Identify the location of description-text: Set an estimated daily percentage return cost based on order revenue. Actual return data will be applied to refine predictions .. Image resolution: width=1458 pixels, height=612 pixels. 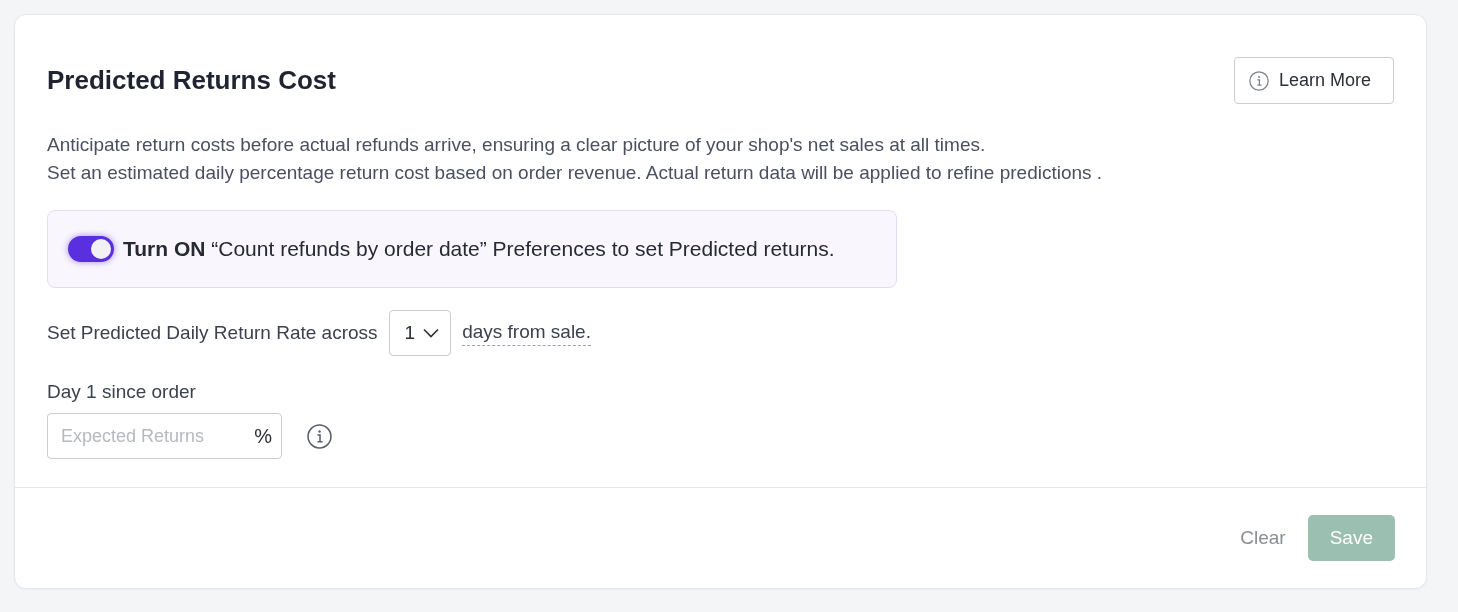
(575, 172).